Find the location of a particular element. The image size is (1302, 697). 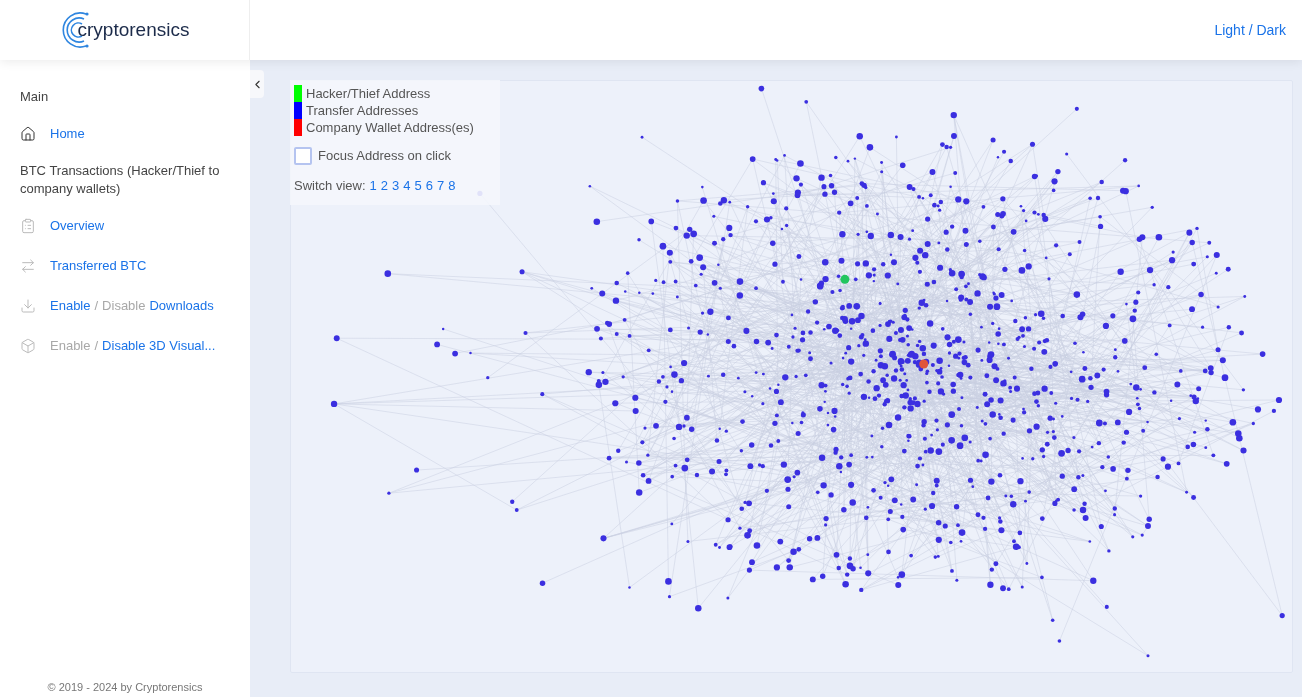

switch-view-label: Switch view: is located at coordinates (330, 185).